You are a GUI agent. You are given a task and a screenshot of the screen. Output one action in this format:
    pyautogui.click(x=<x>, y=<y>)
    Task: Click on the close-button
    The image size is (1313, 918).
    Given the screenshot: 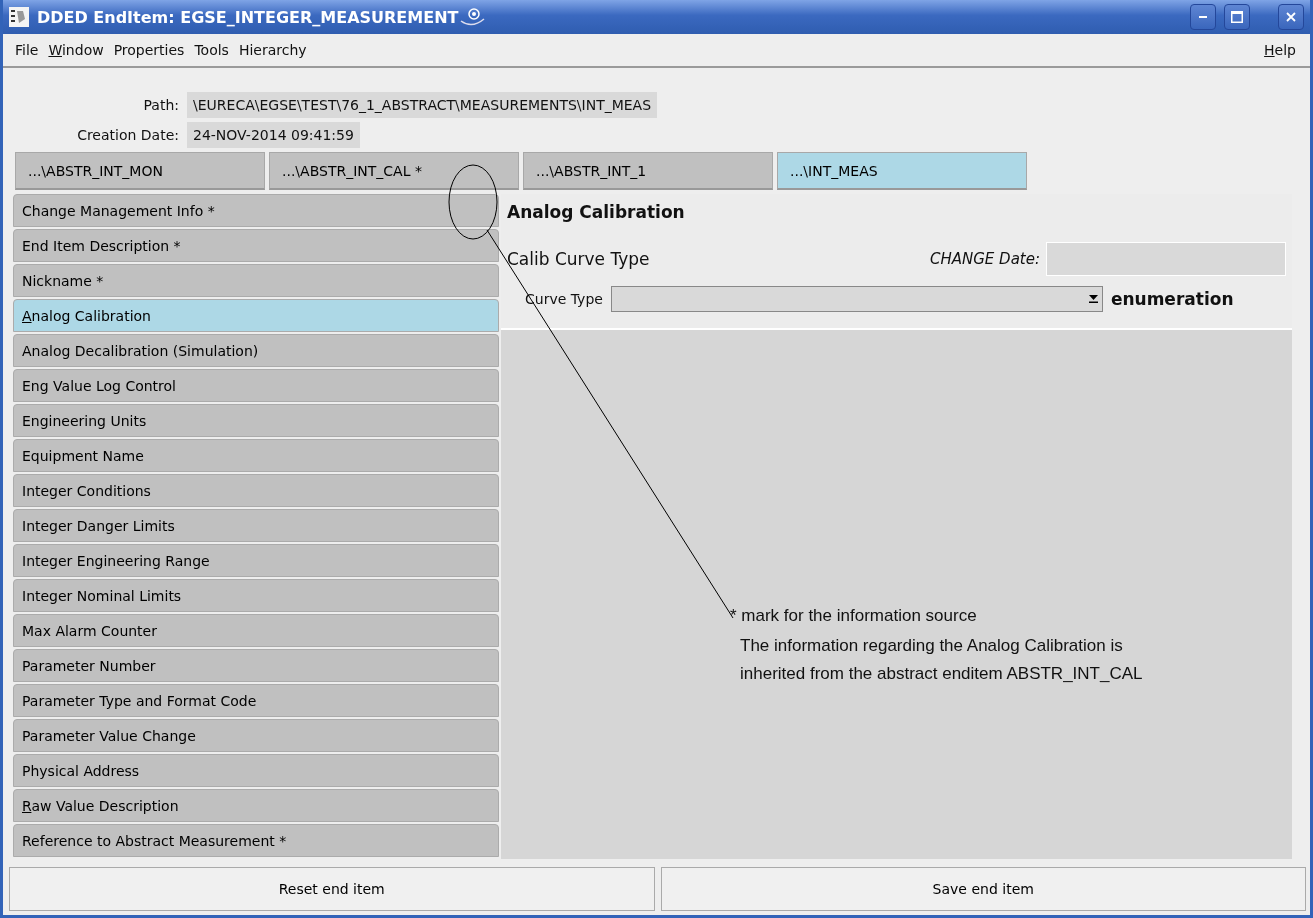 What is the action you would take?
    pyautogui.click(x=1291, y=17)
    